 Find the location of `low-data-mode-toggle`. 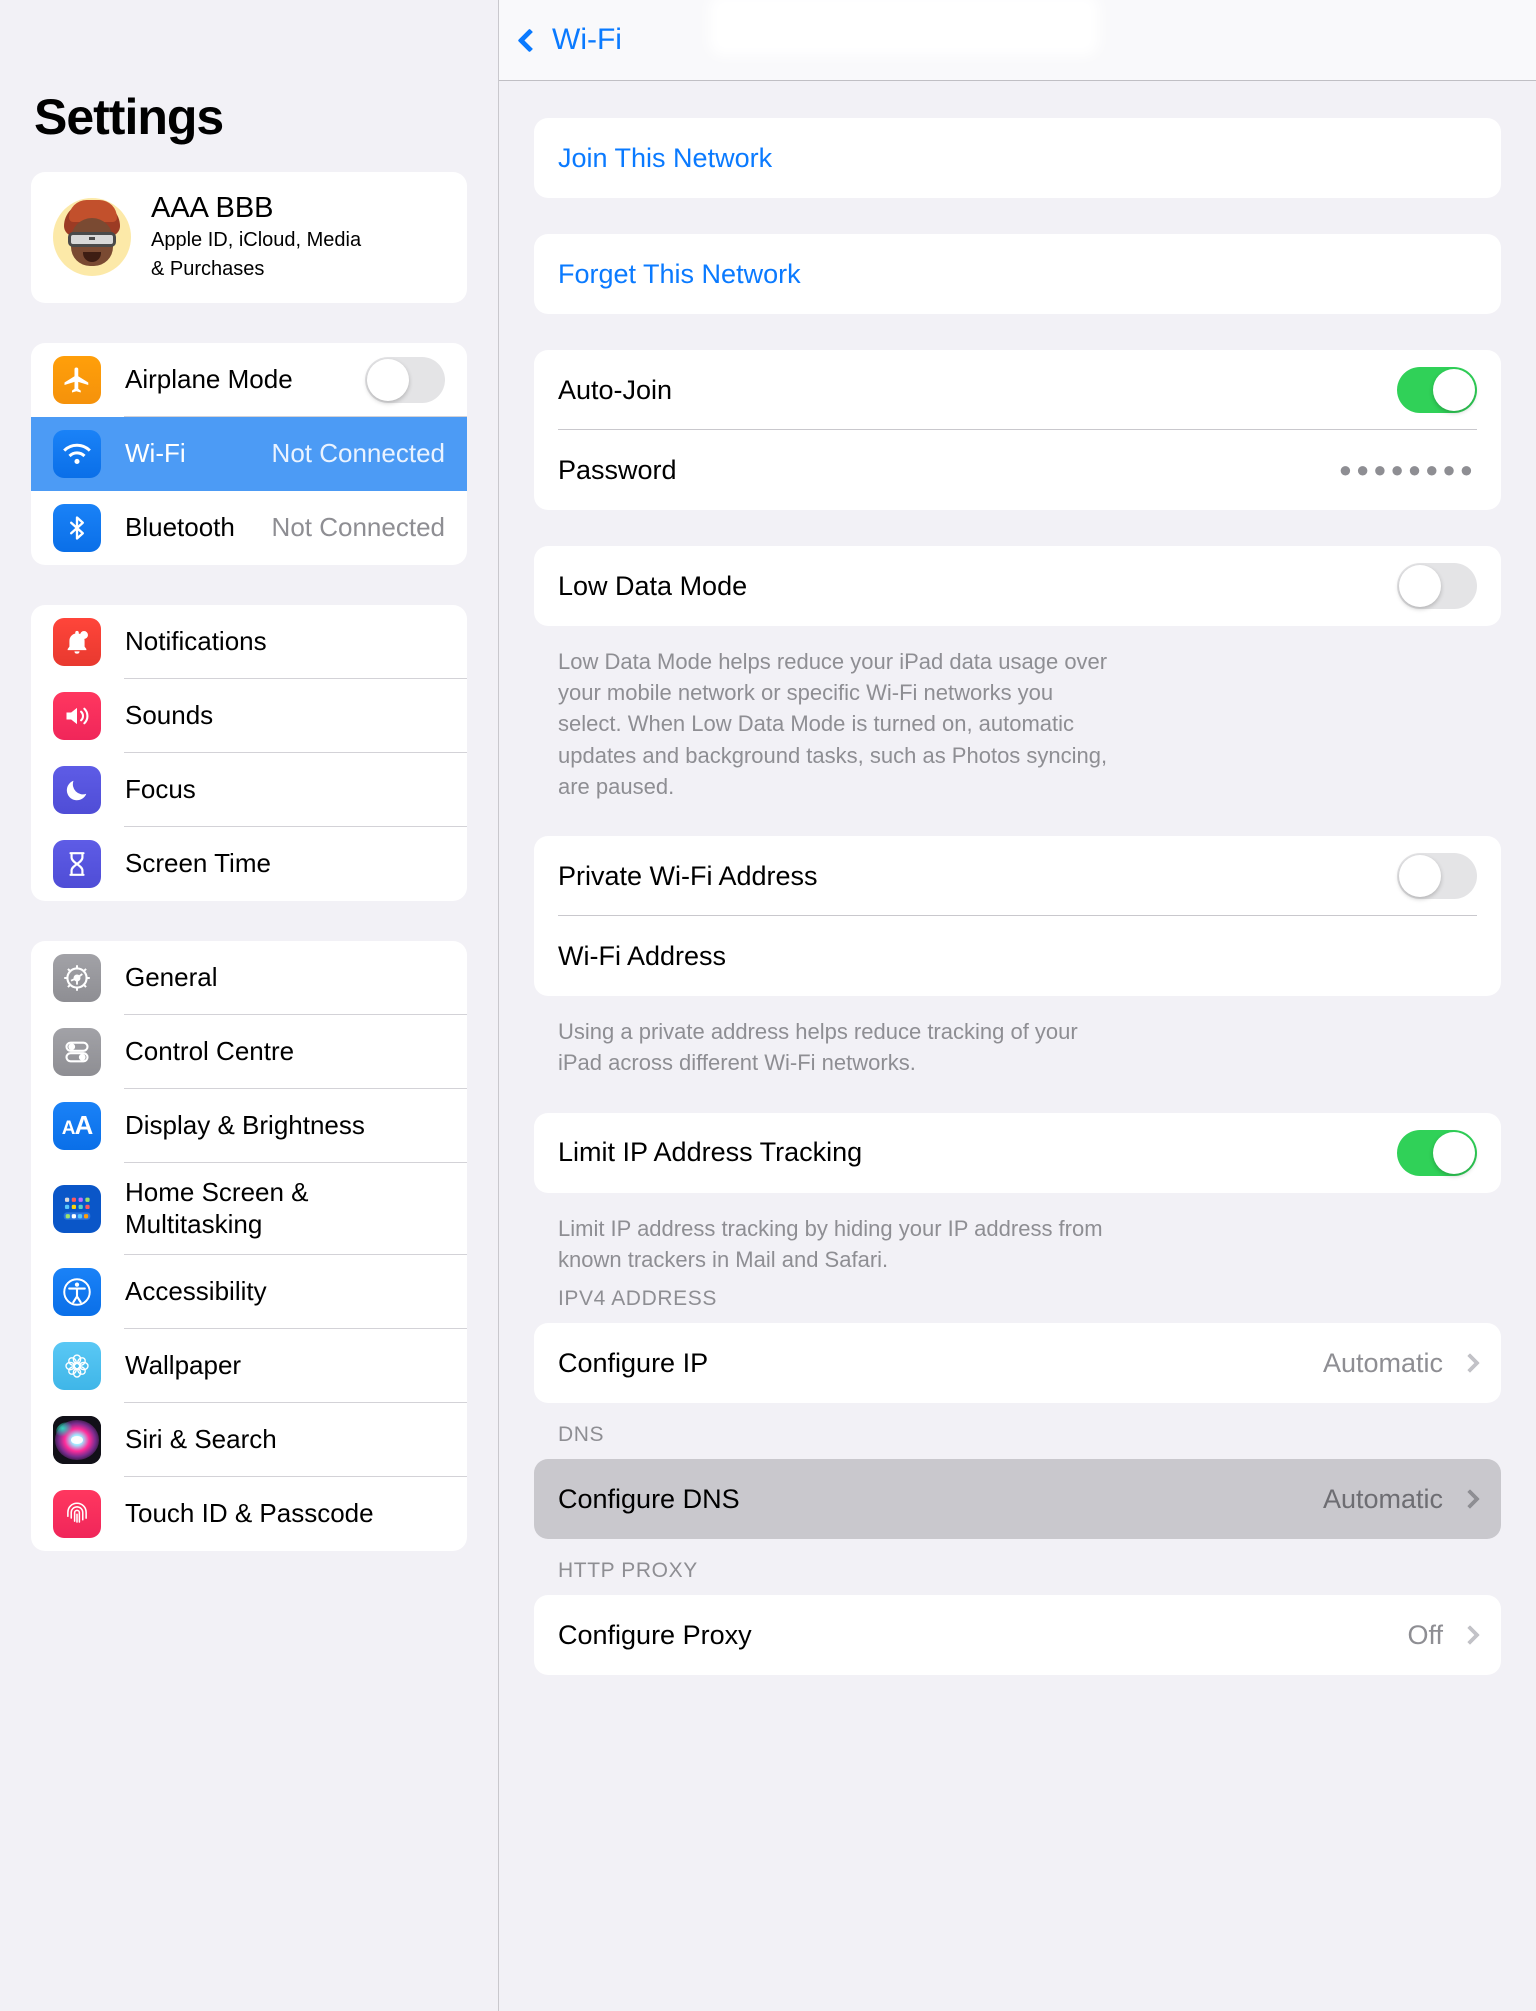

low-data-mode-toggle is located at coordinates (1437, 586).